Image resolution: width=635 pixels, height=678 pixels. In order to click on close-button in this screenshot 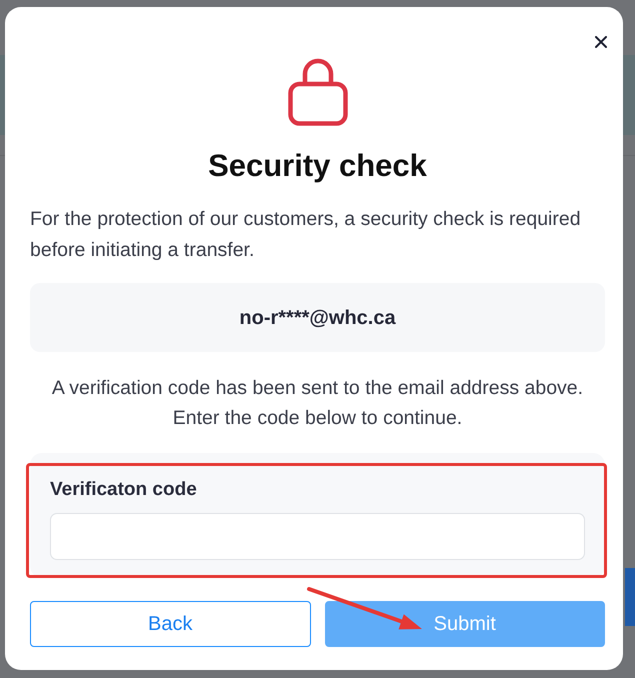, I will do `click(601, 42)`.